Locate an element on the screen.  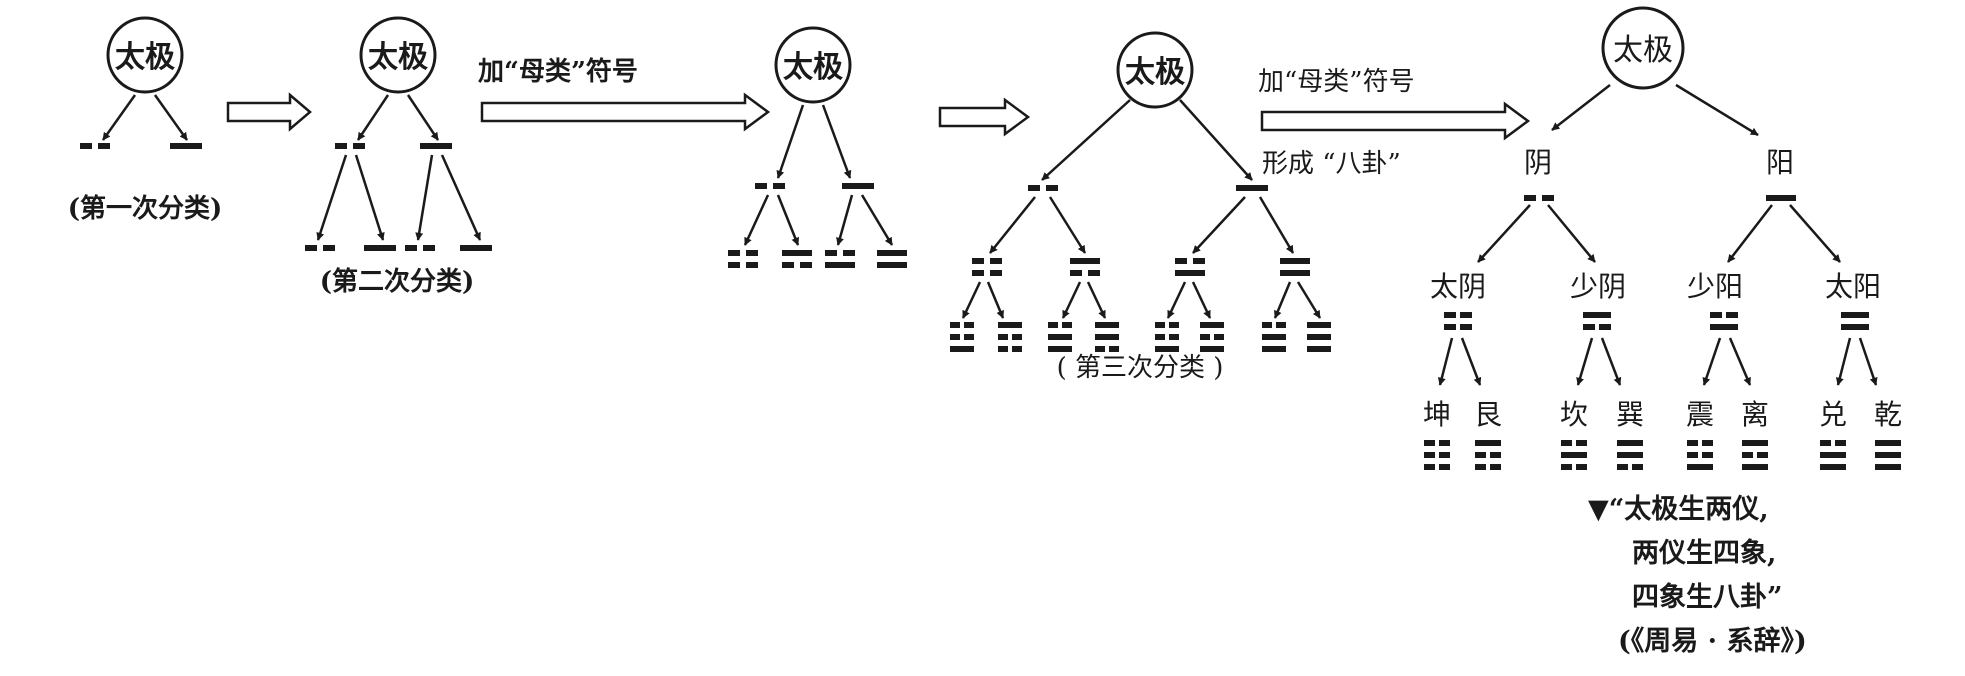
label-shaoyin: 少阴 is located at coordinates (1598, 286).